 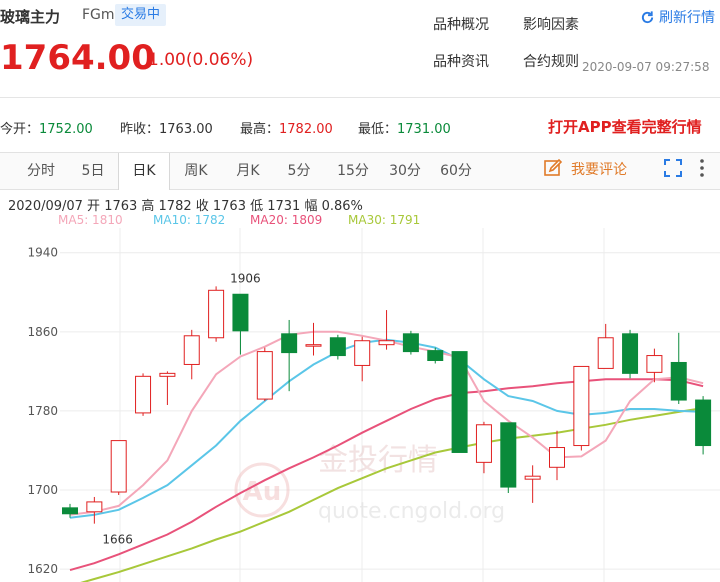 What do you see at coordinates (93, 171) in the screenshot?
I see `tab-5day: 5日` at bounding box center [93, 171].